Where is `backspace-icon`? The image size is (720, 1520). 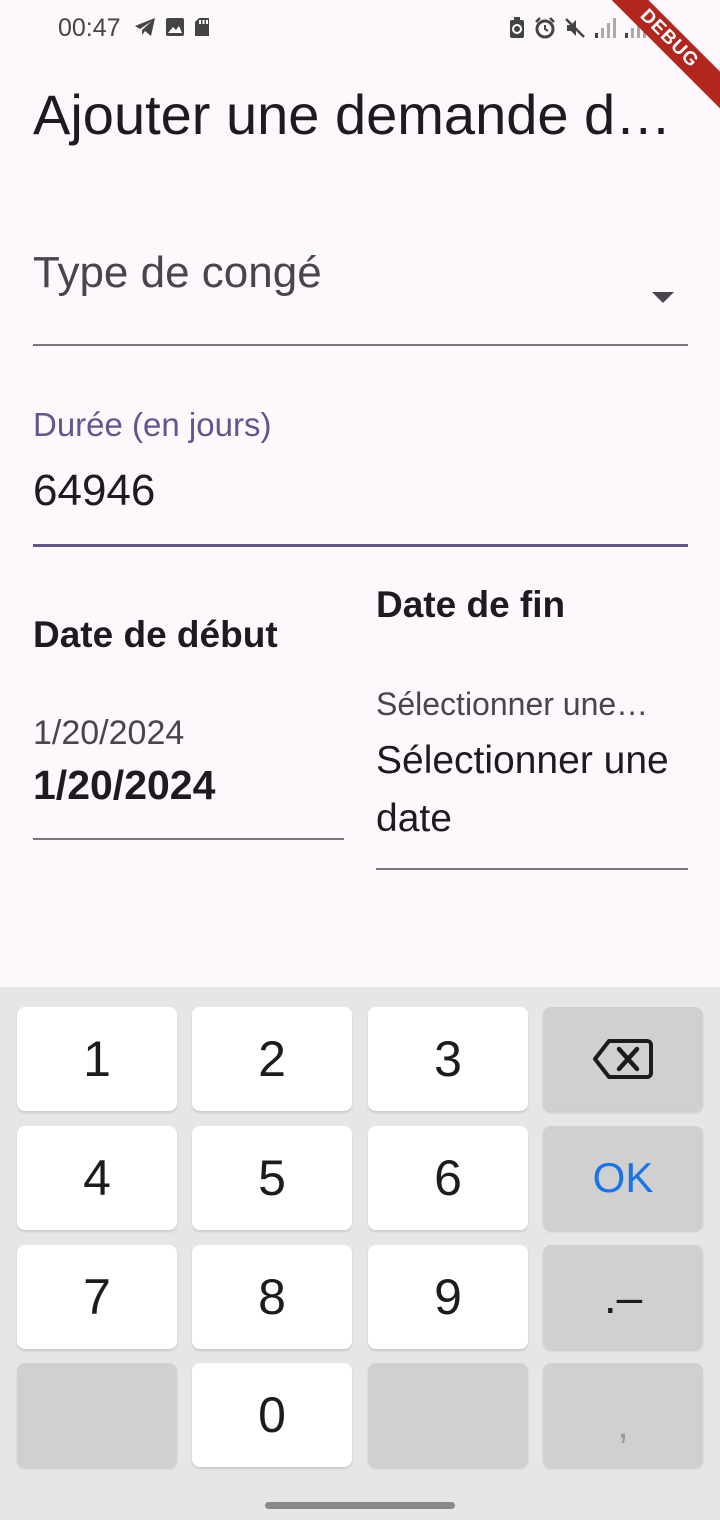
backspace-icon is located at coordinates (623, 1059).